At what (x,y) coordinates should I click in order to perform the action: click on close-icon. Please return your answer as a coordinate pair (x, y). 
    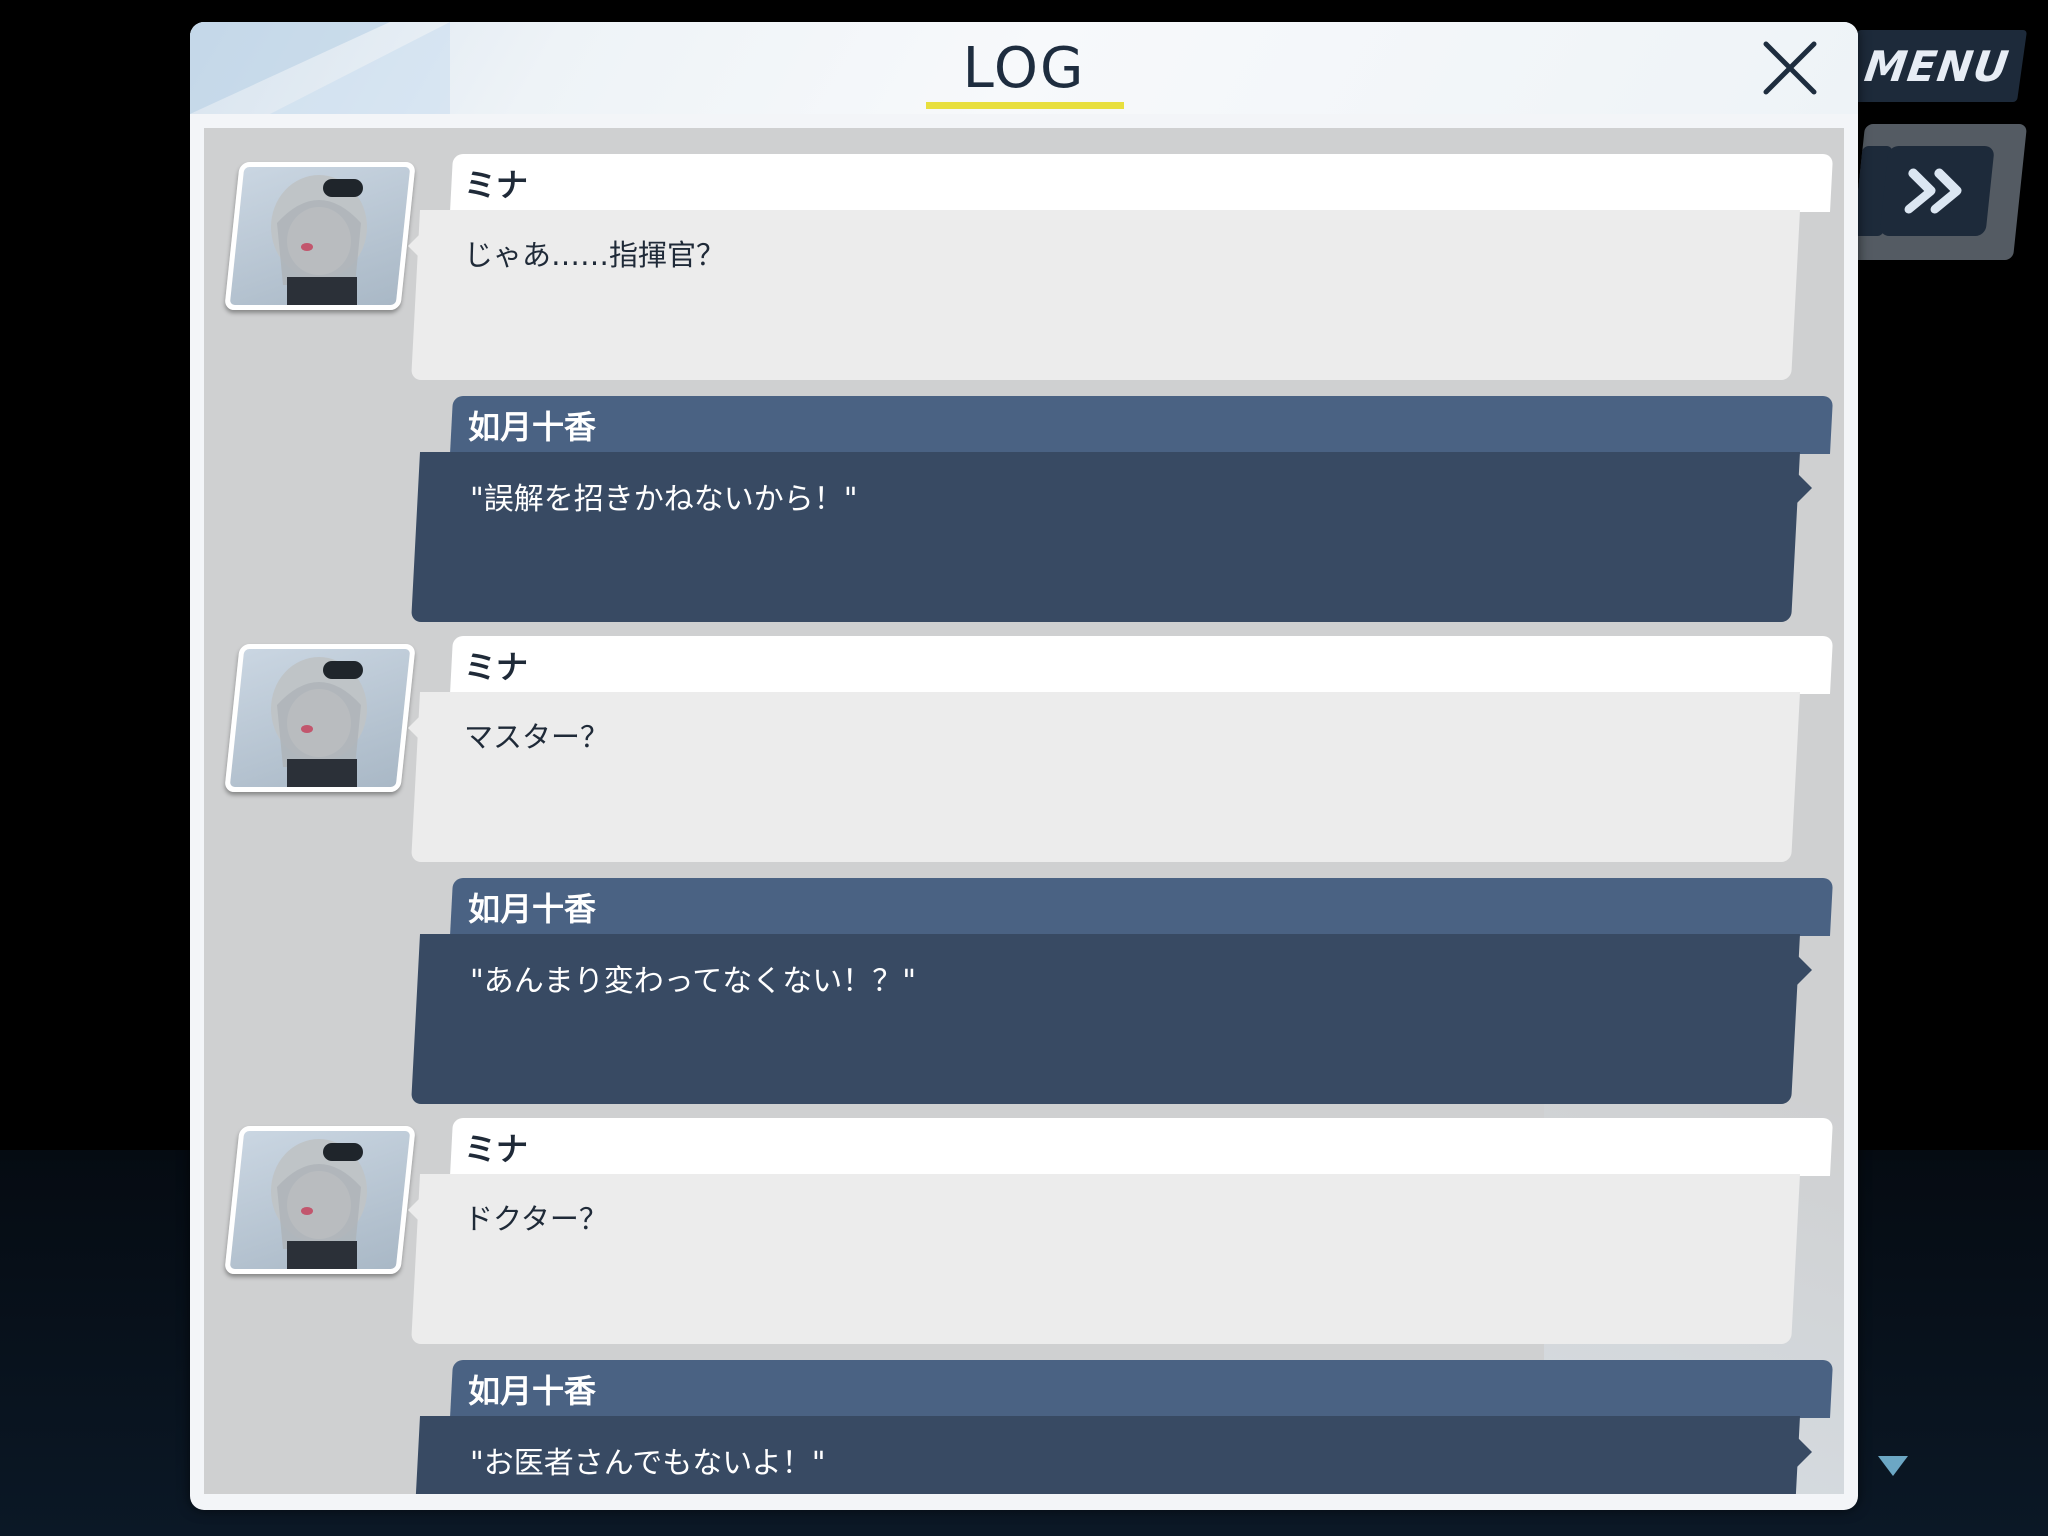
    Looking at the image, I should click on (1790, 68).